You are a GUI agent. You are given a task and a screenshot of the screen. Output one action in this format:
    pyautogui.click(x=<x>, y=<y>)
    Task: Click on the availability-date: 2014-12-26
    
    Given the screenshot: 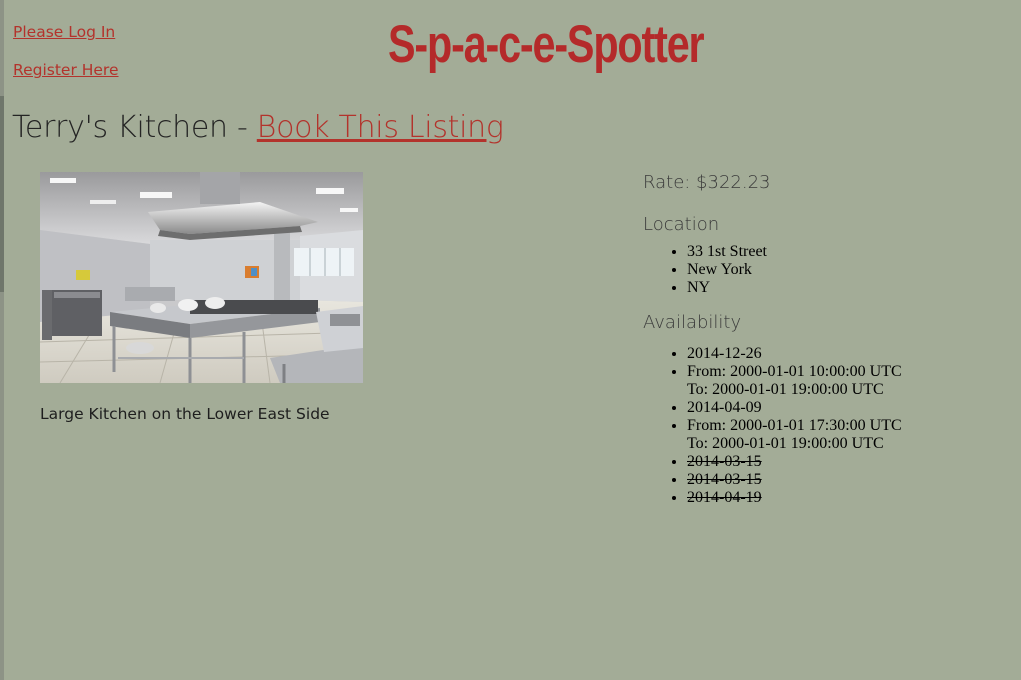 What is the action you would take?
    pyautogui.click(x=850, y=354)
    